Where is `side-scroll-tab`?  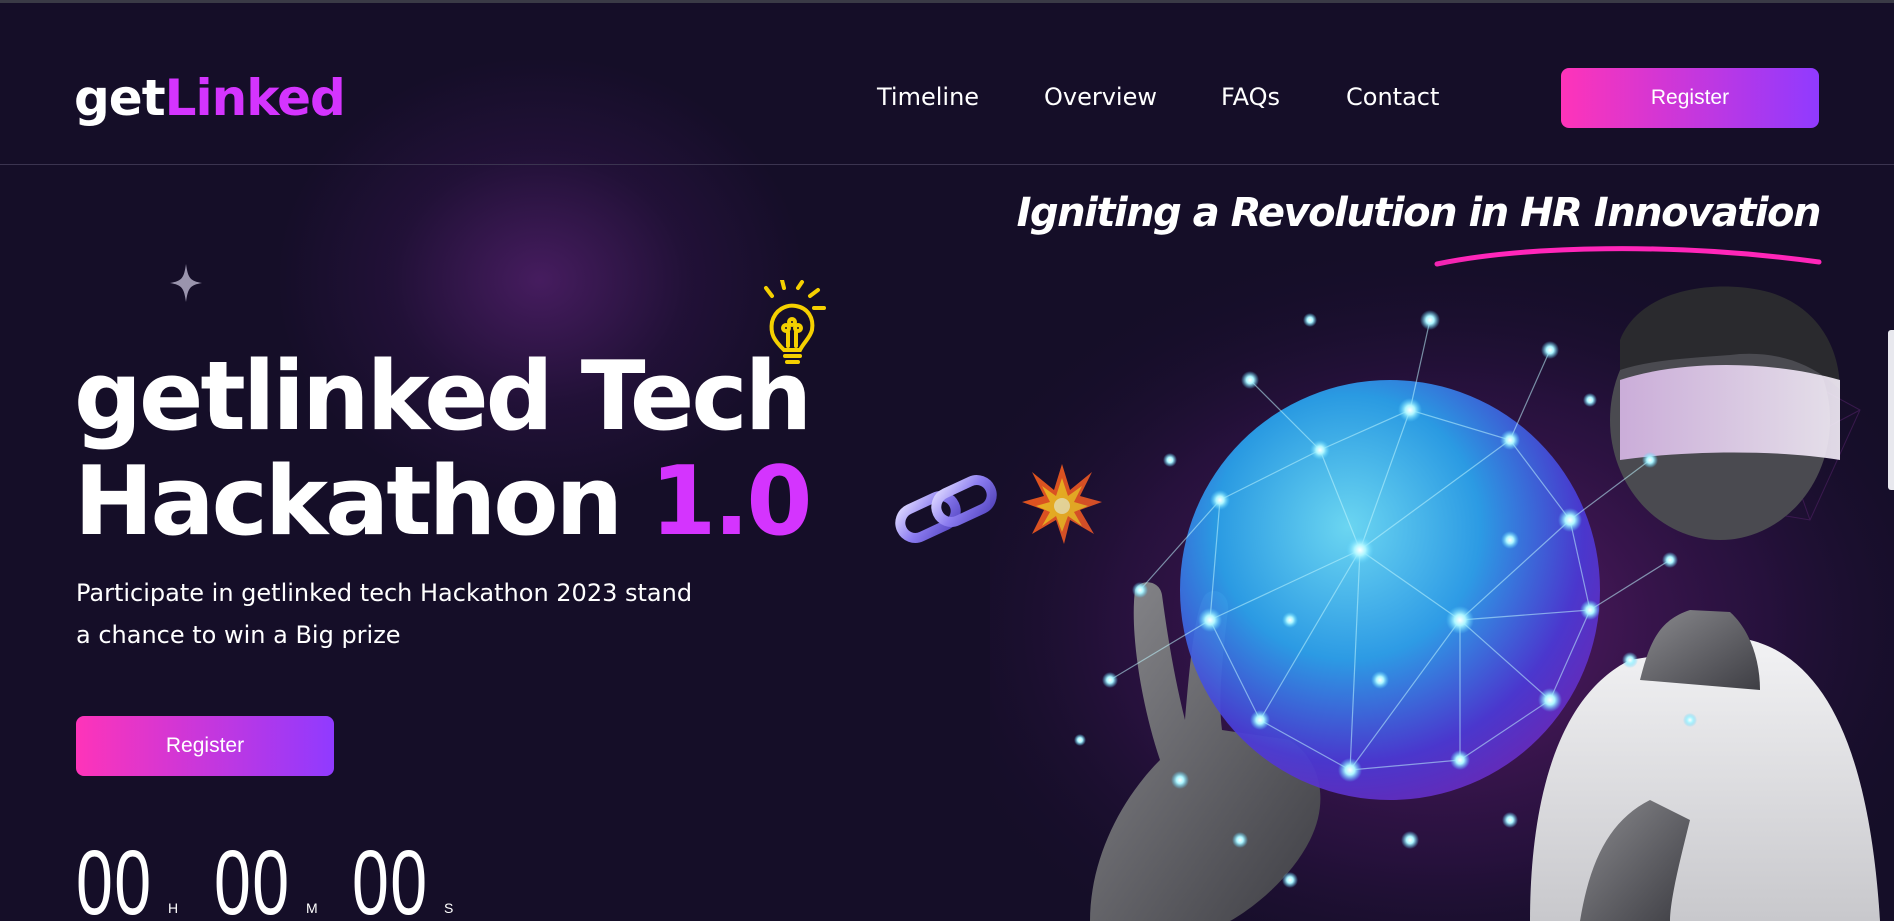
side-scroll-tab is located at coordinates (1891, 410).